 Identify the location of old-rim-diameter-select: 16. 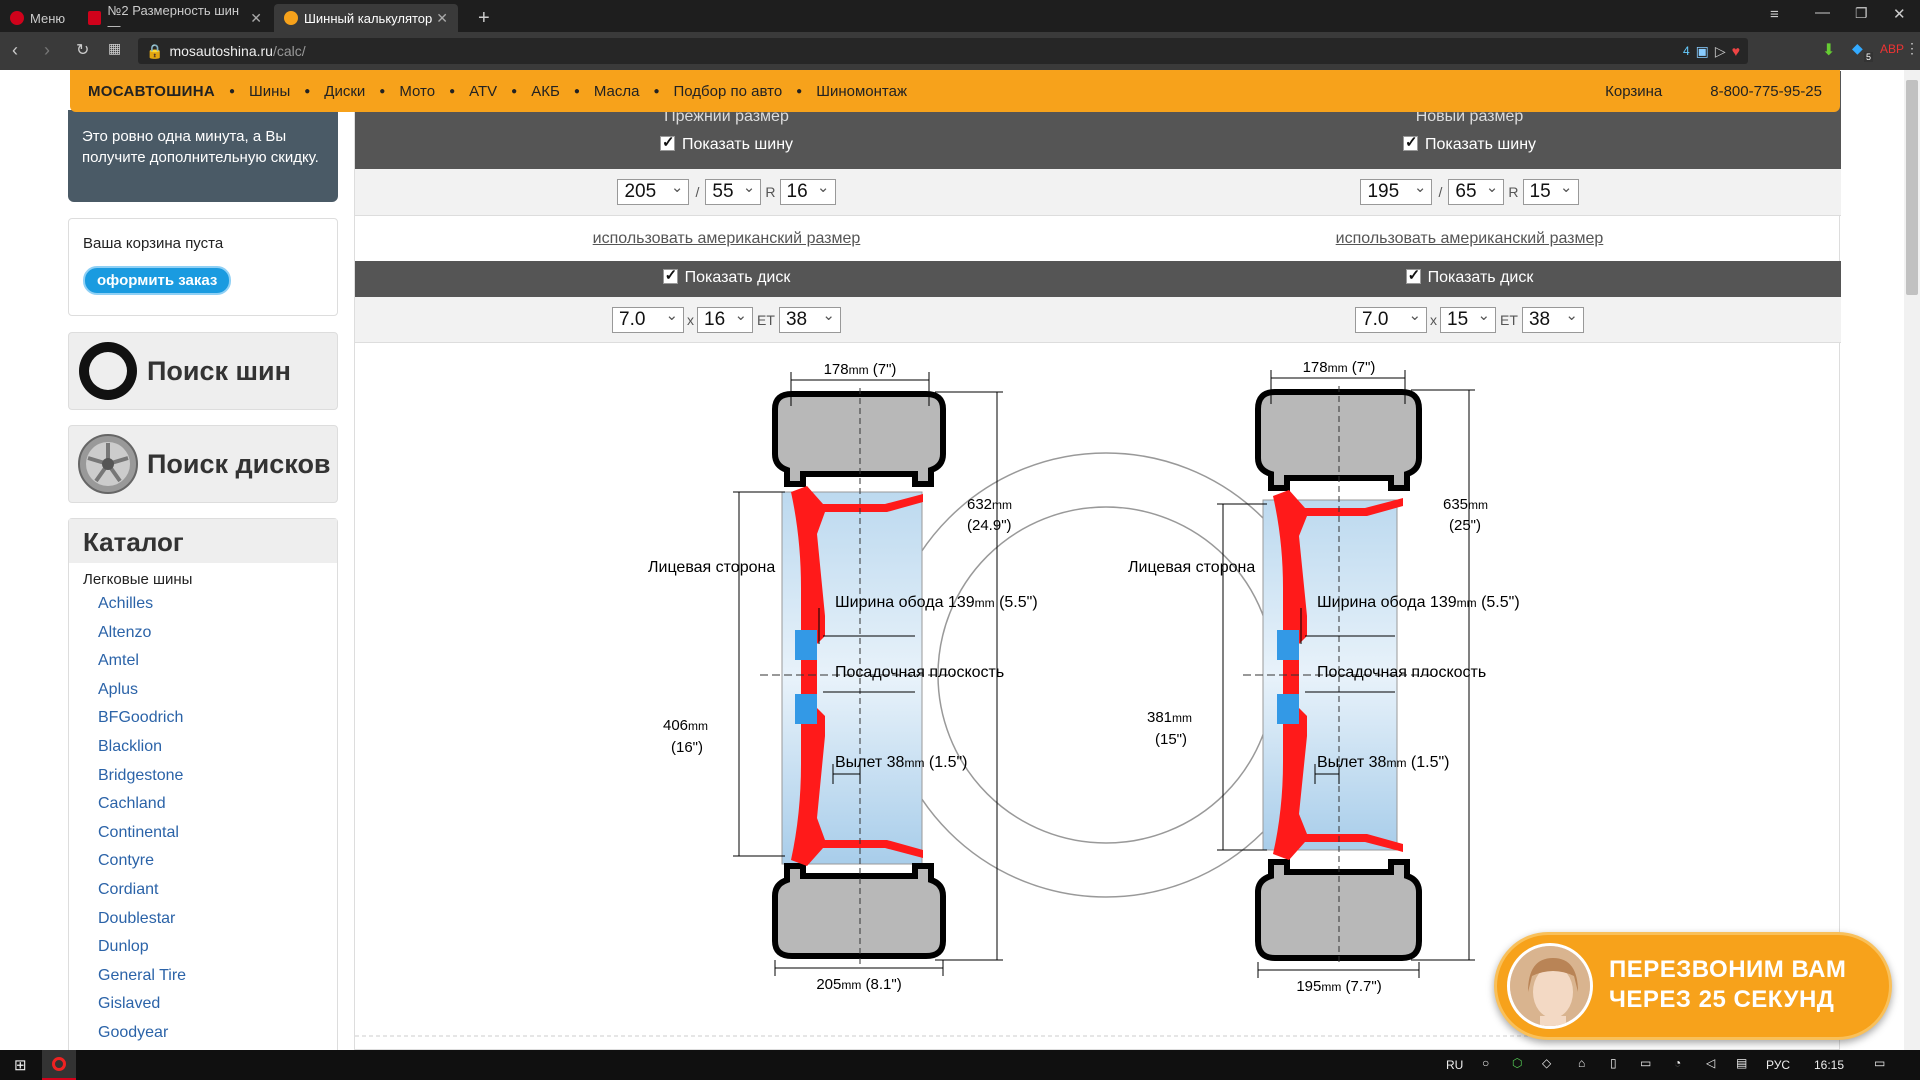
(725, 318).